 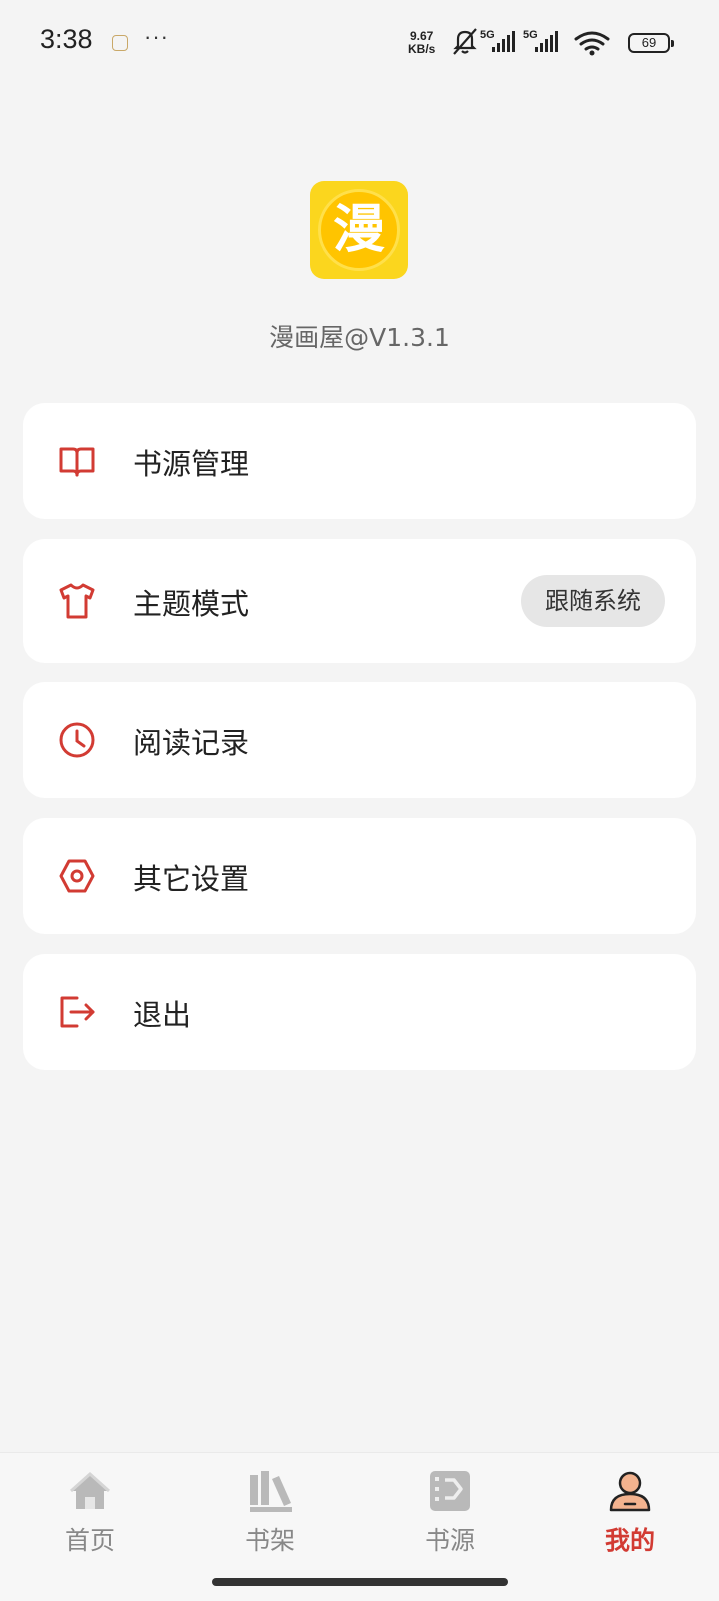 I want to click on status-bar: 3:38 ··· 9.67 KB/s 5G 5G 69, so click(x=359, y=43).